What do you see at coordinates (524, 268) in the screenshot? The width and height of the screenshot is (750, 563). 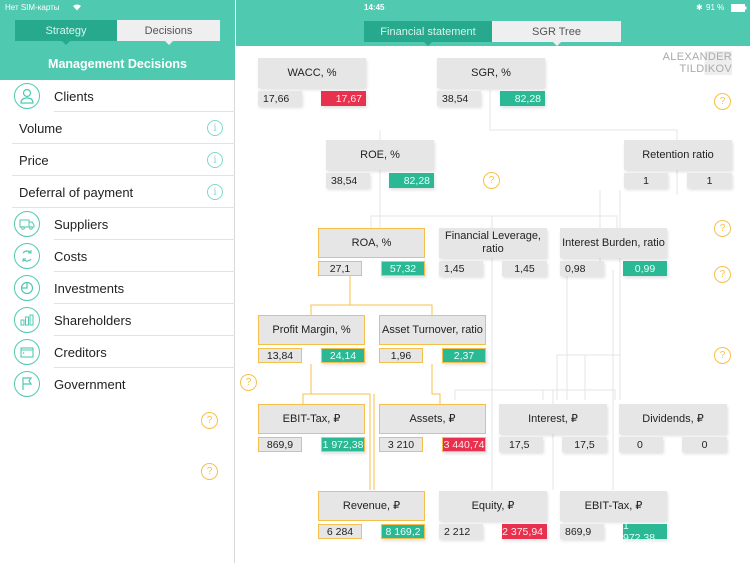 I see `new-value: 1,45` at bounding box center [524, 268].